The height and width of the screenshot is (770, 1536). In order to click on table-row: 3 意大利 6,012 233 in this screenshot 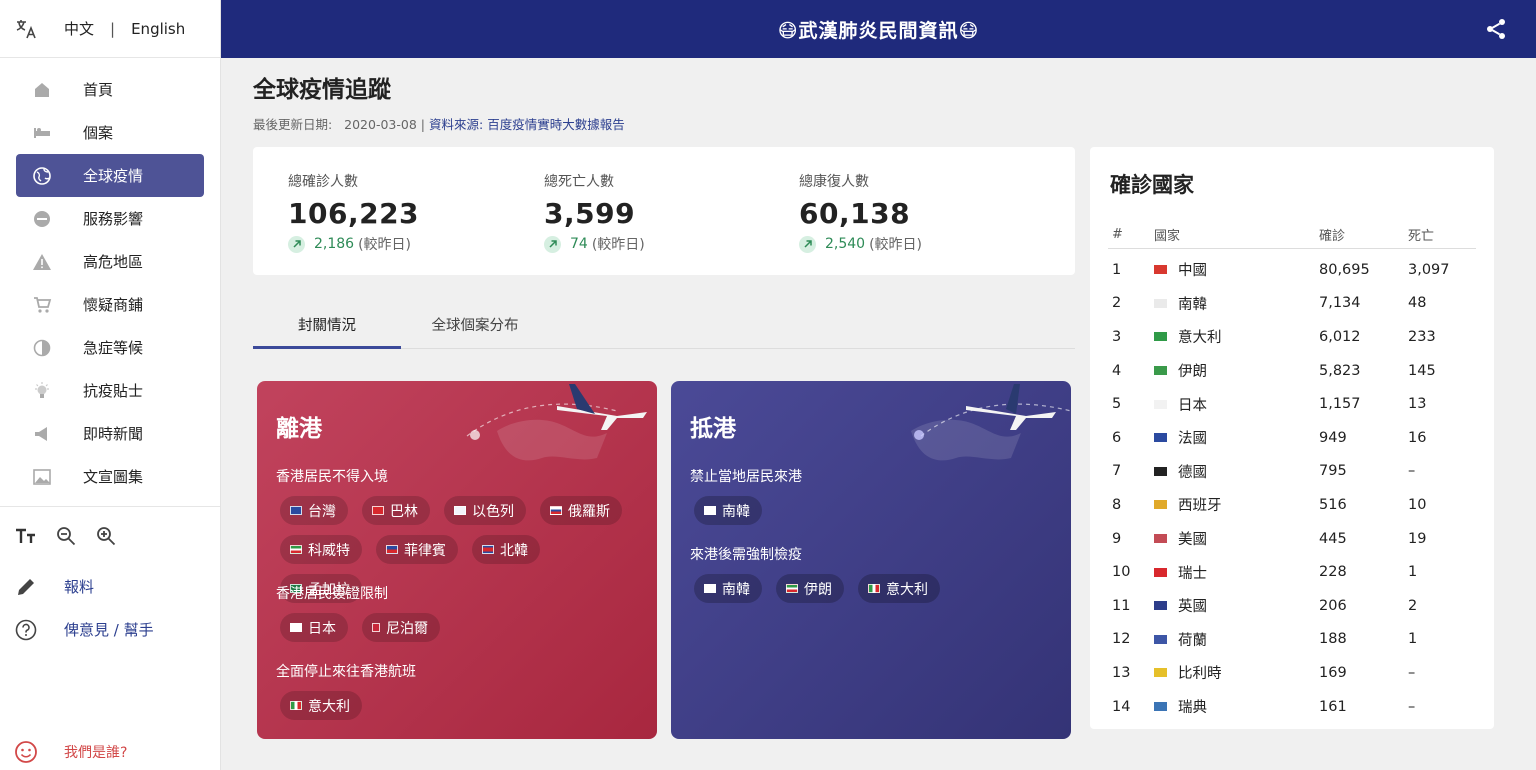, I will do `click(1292, 337)`.